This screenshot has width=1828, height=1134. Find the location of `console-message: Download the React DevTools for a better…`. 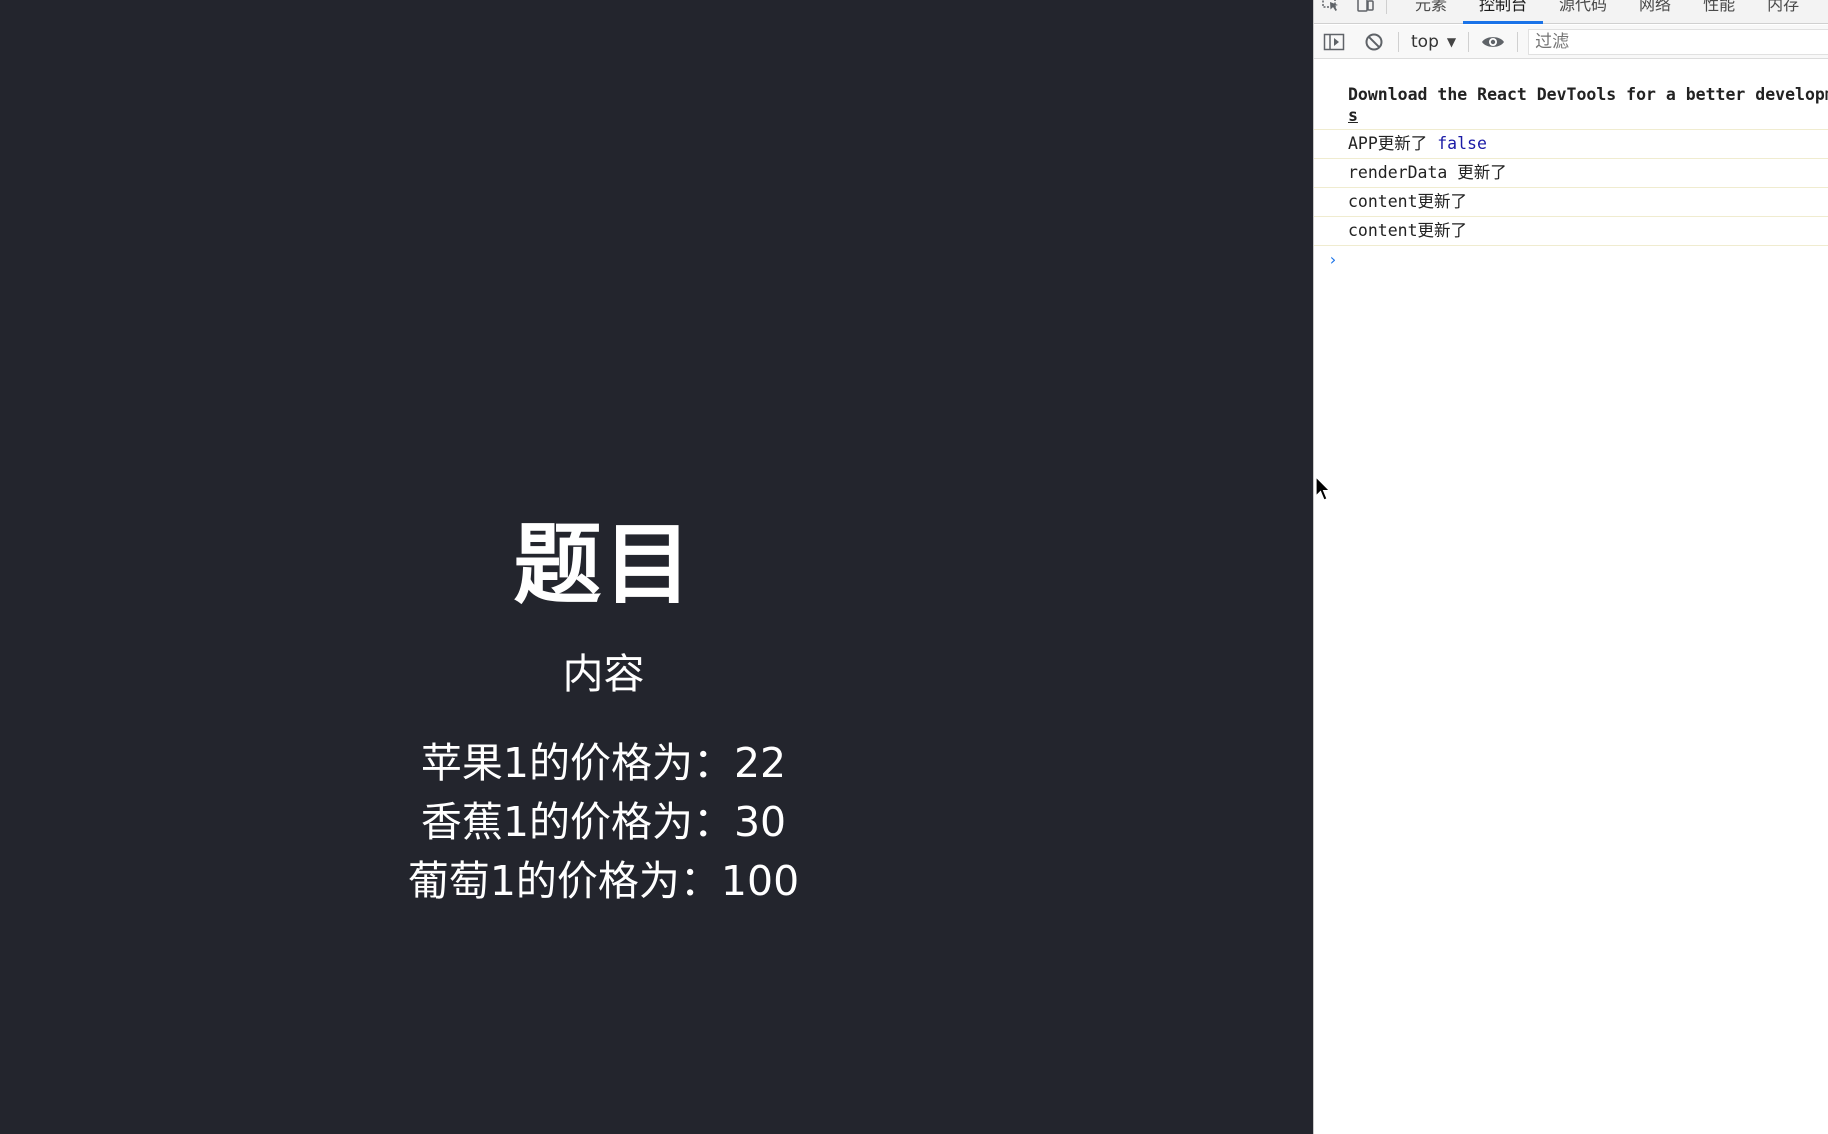

console-message: Download the React DevTools for a better… is located at coordinates (1571, 95).